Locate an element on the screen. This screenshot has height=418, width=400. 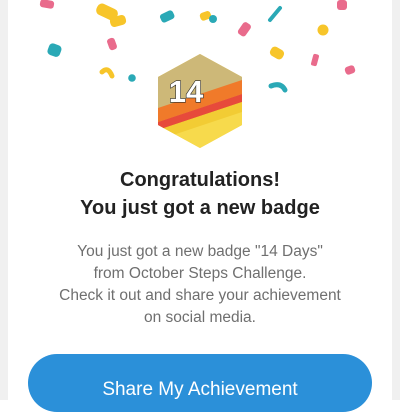
dialog-title-line1: Congratulations! is located at coordinates (200, 180).